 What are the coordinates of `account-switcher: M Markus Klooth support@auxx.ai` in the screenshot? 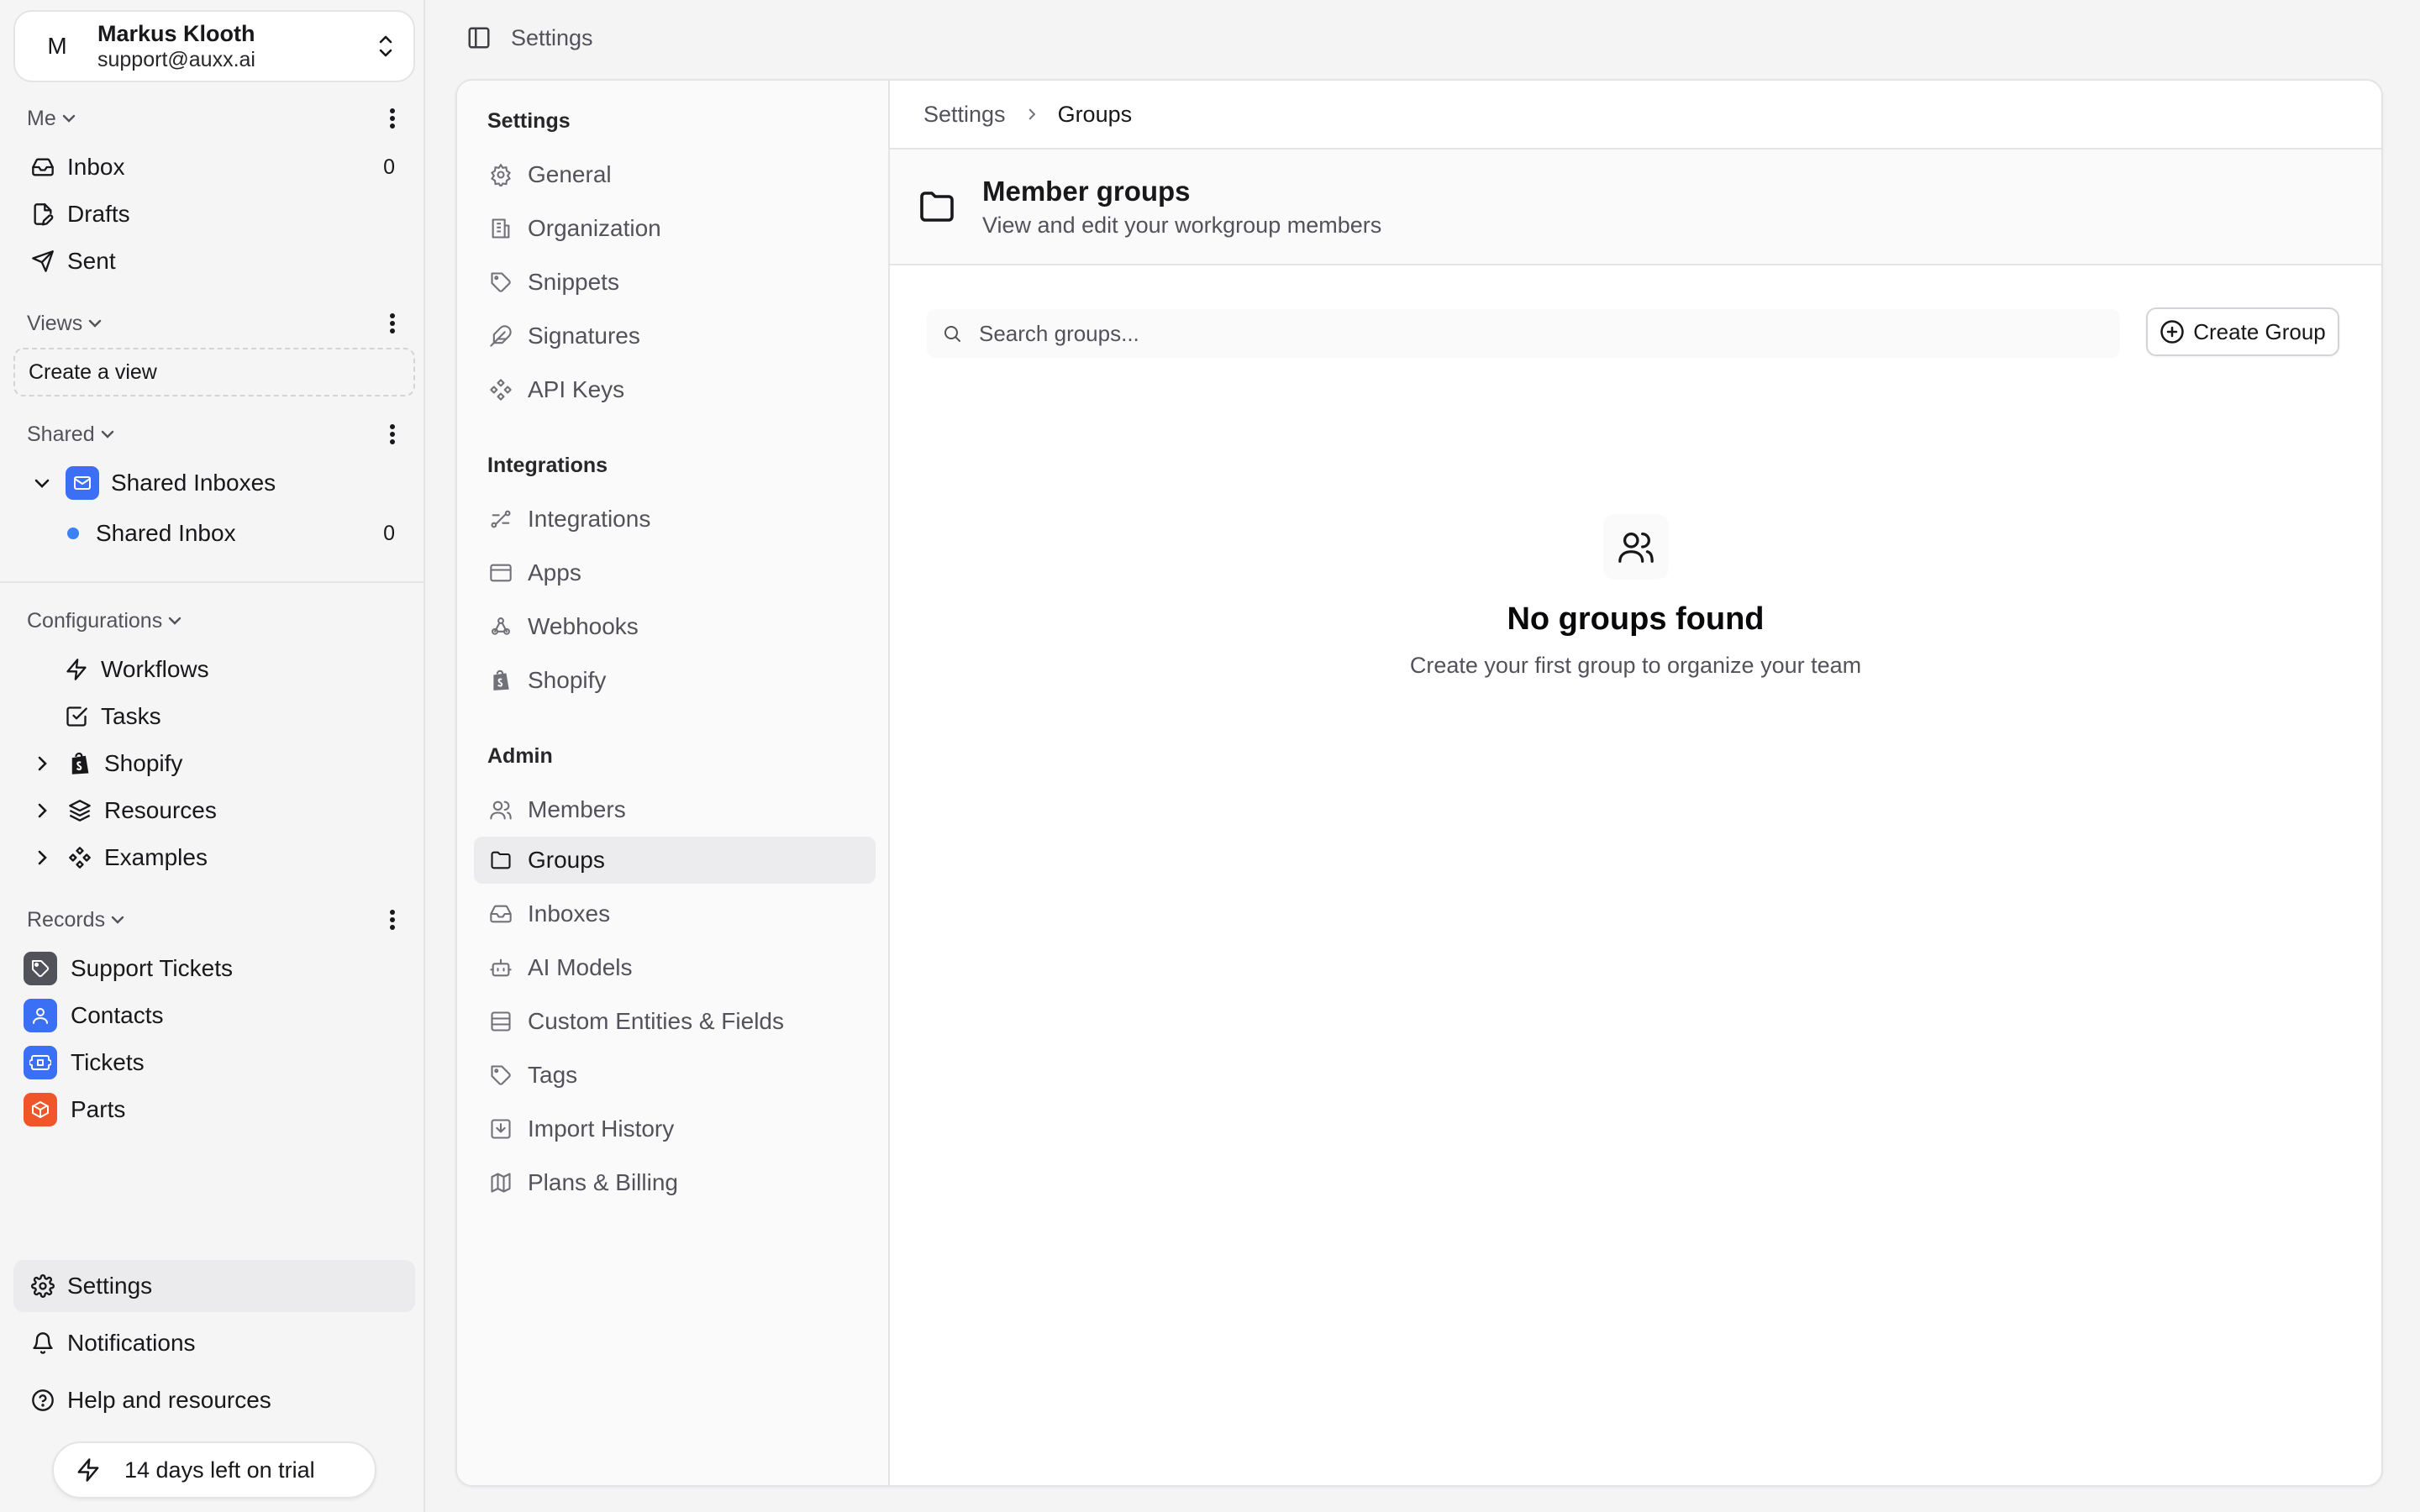 It's located at (214, 46).